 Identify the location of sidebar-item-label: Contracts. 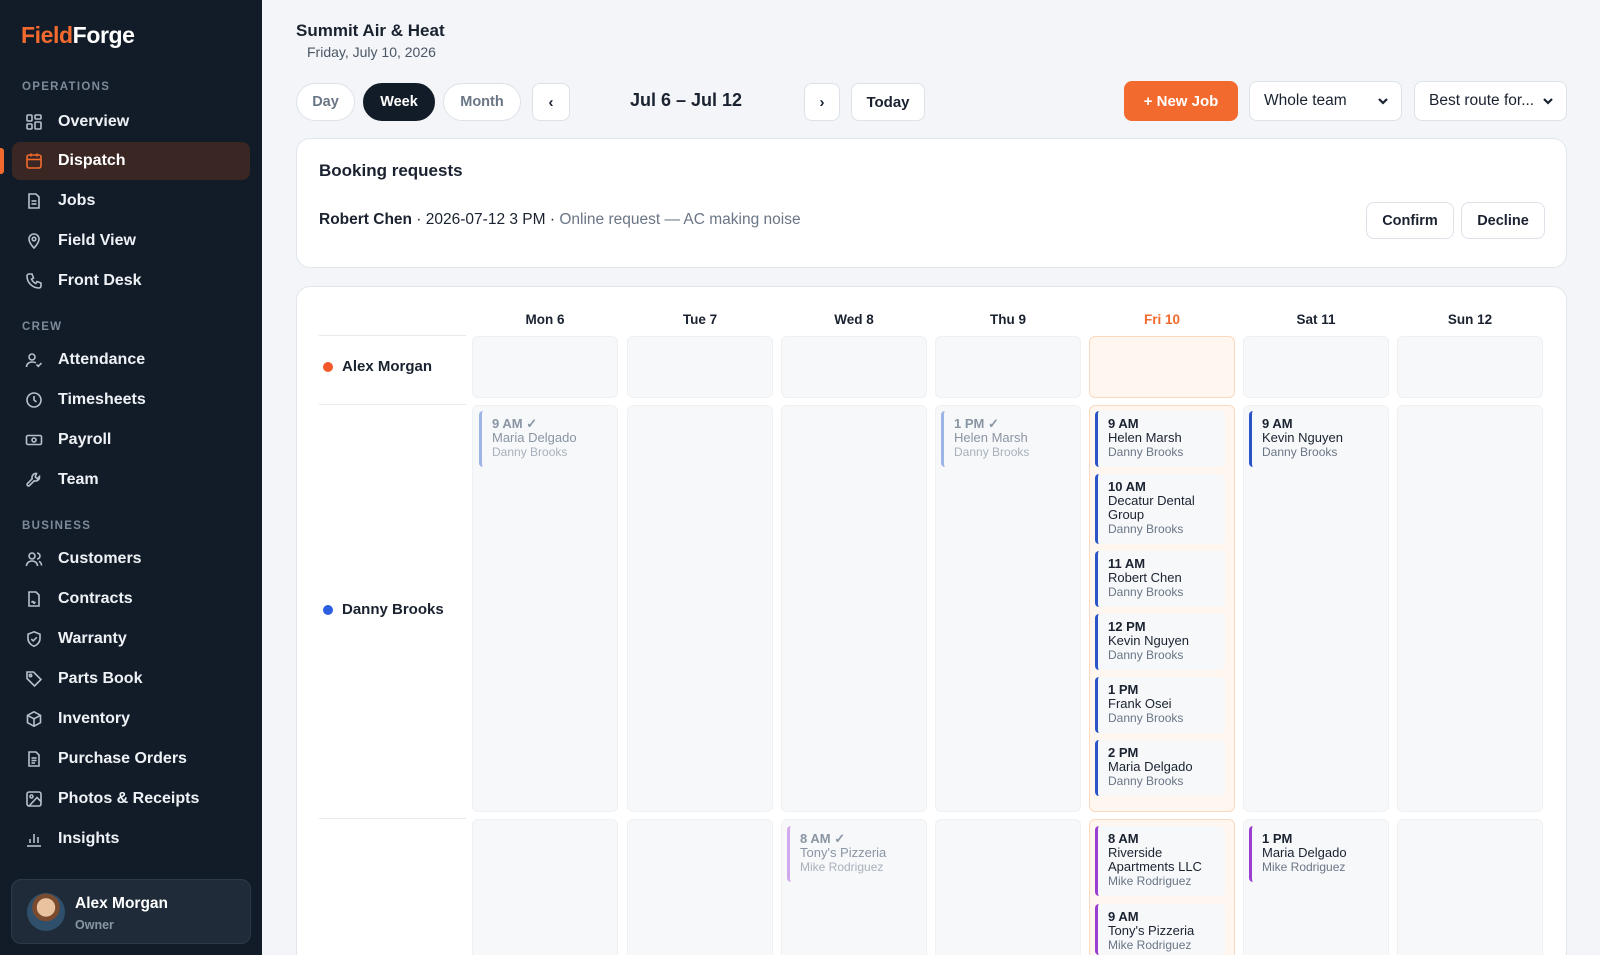
(95, 598).